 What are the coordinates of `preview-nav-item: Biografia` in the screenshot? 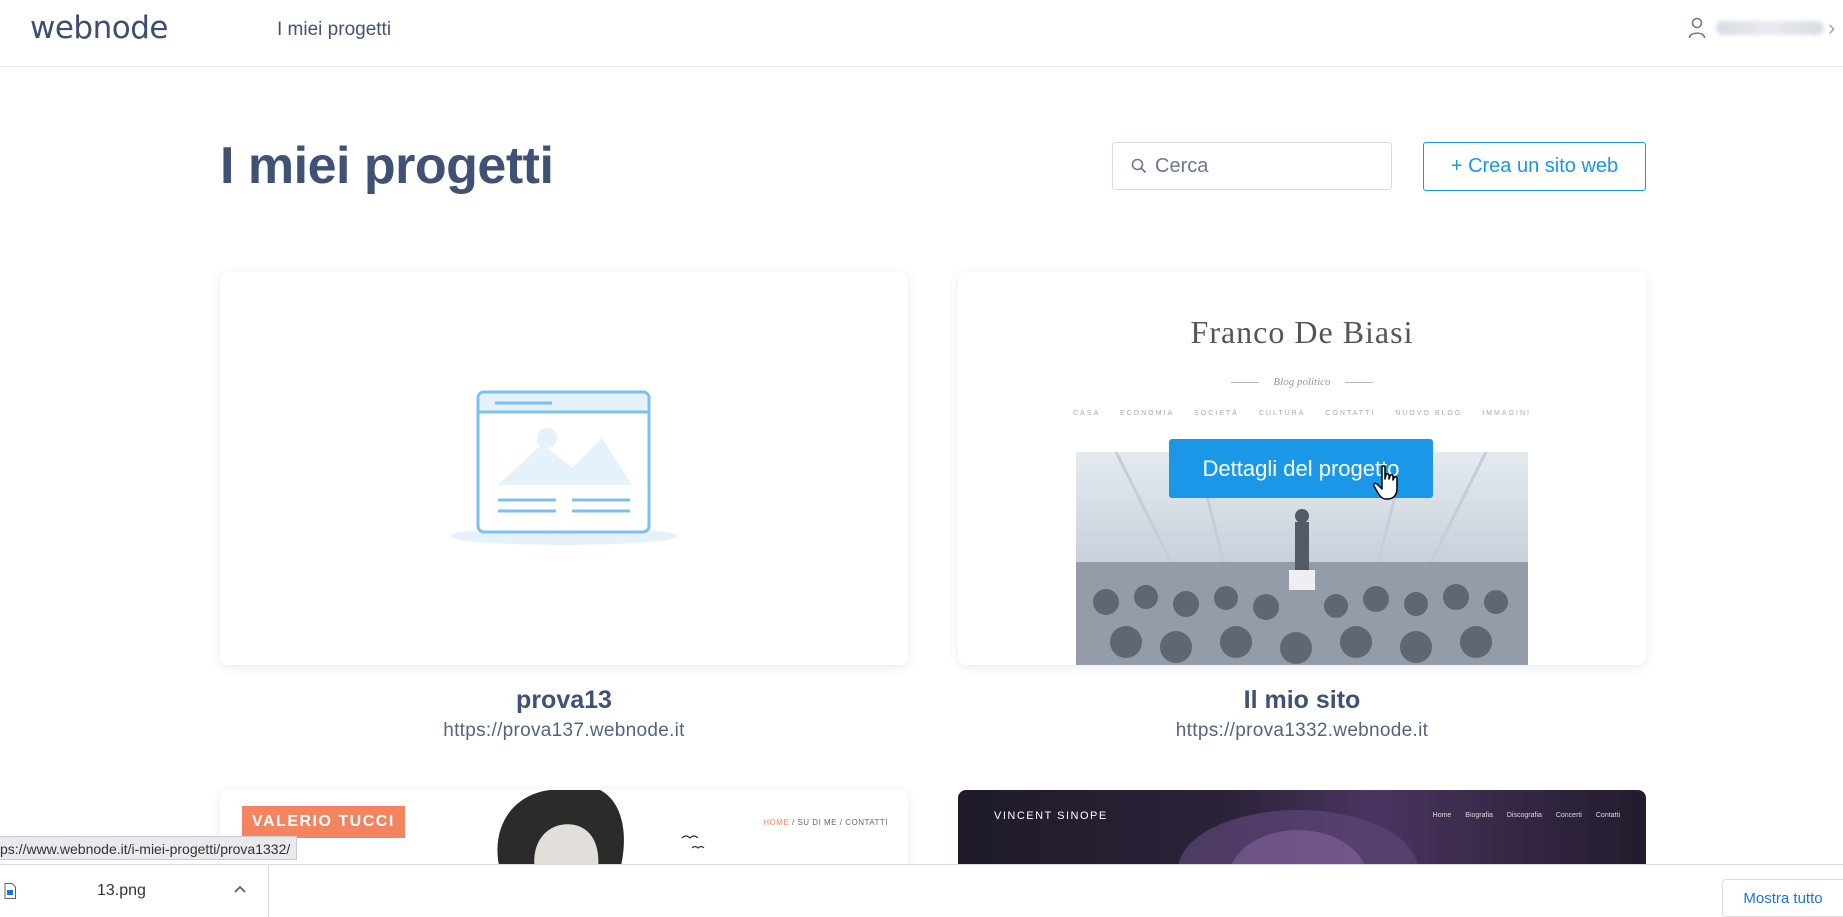 It's located at (1479, 815).